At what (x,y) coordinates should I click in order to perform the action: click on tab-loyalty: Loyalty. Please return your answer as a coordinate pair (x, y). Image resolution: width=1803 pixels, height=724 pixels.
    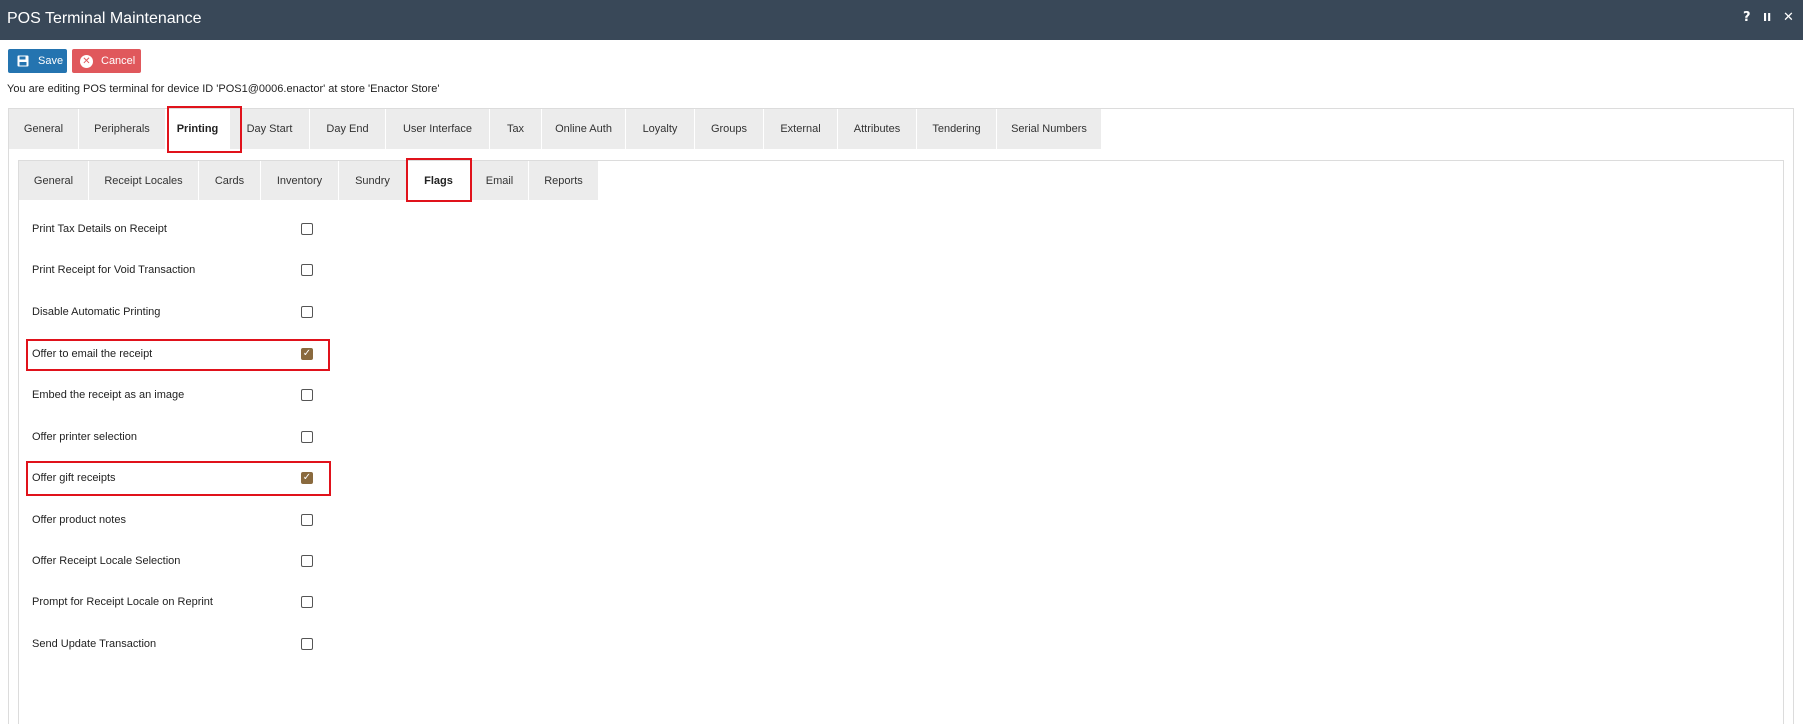
    Looking at the image, I should click on (660, 129).